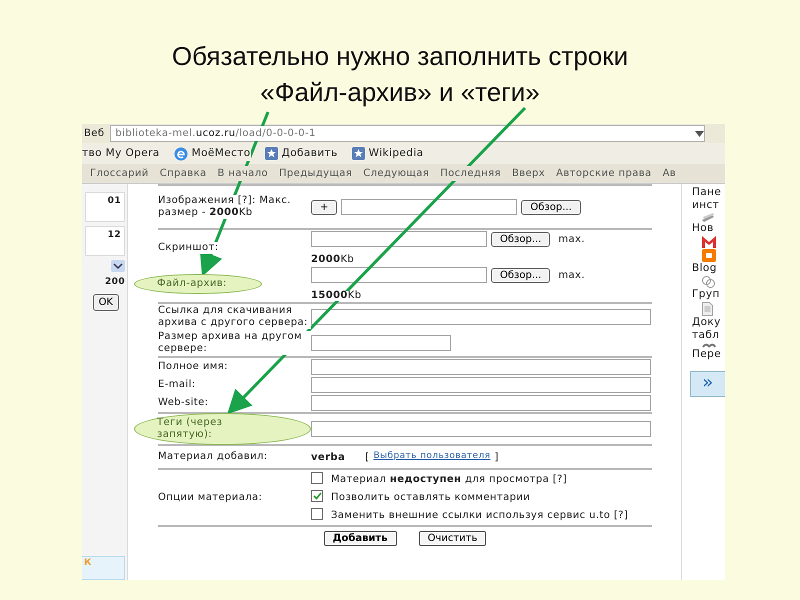 The height and width of the screenshot is (600, 800). I want to click on field-label: Скриншот:, so click(188, 248).